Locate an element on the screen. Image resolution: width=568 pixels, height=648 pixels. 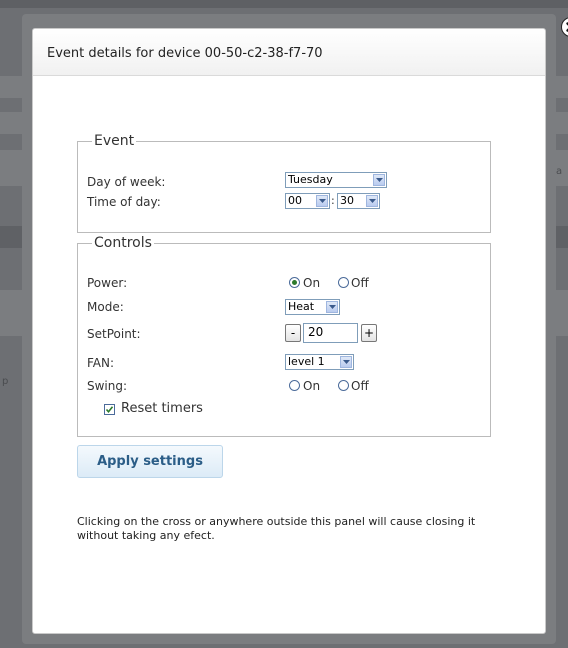
background-text: a is located at coordinates (559, 171).